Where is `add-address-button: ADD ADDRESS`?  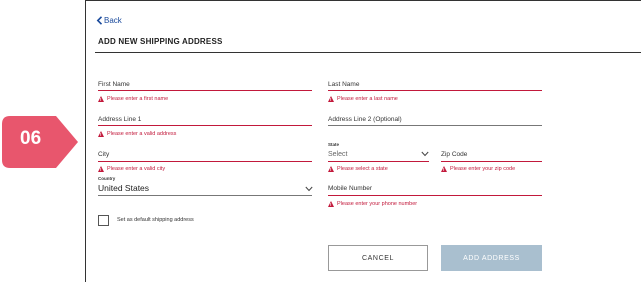
add-address-button: ADD ADDRESS is located at coordinates (491, 258).